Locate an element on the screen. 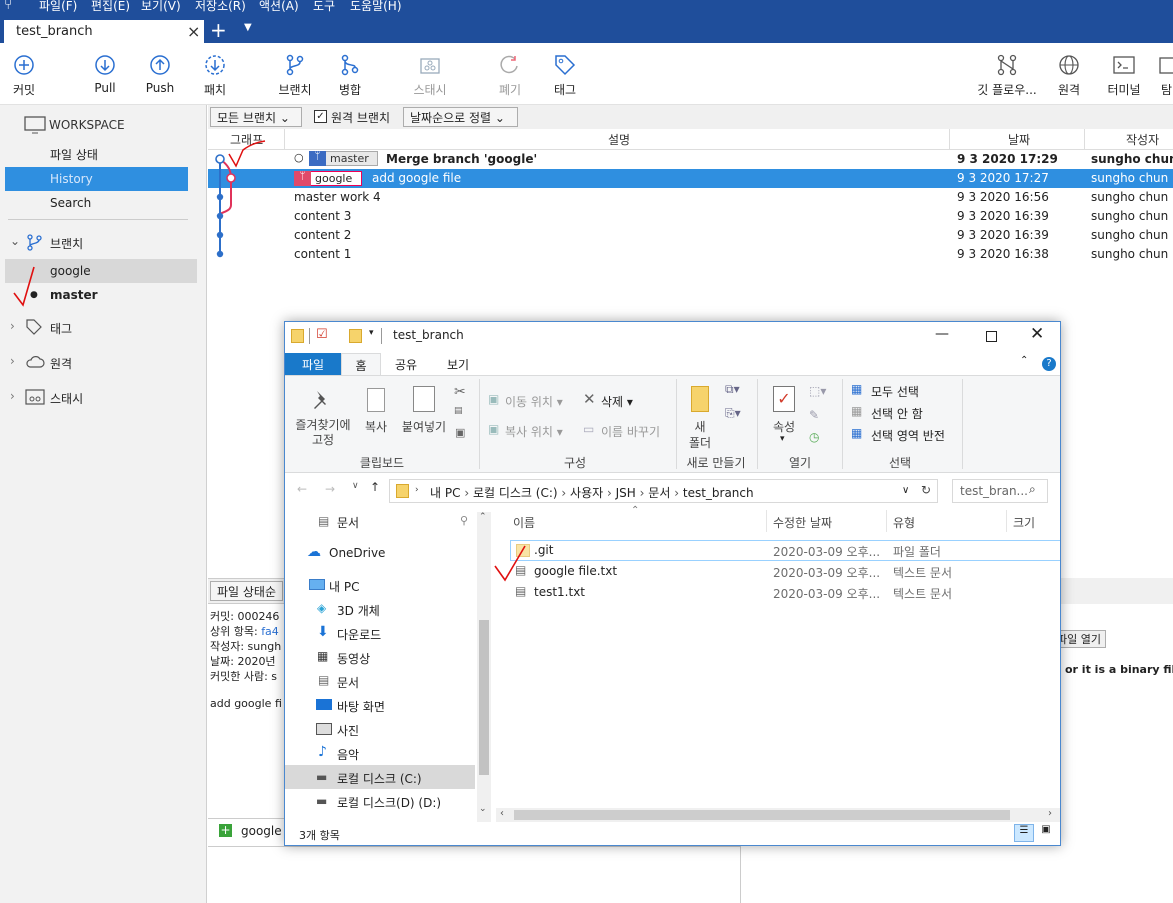 Image resolution: width=1173 pixels, height=903 pixels. refresh-icon: ↻ is located at coordinates (926, 490).